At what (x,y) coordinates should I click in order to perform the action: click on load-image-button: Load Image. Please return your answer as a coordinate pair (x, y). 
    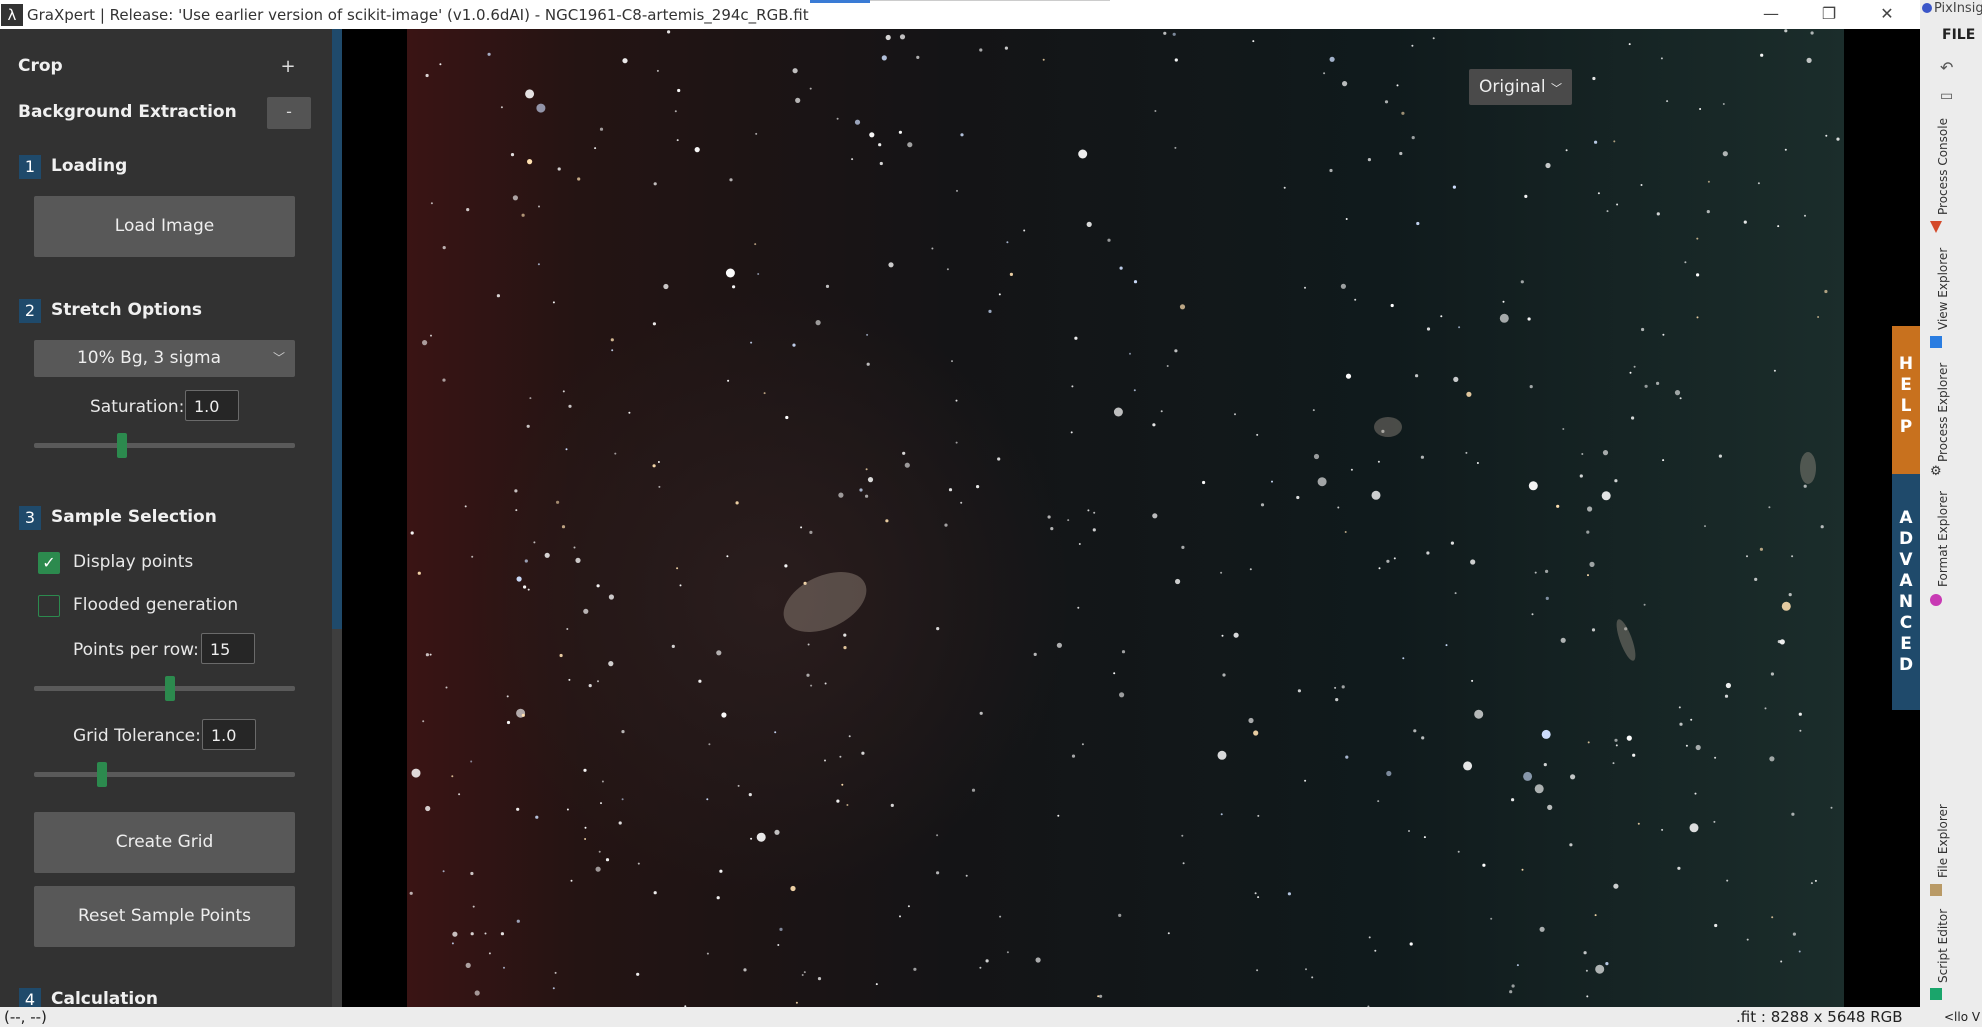
    Looking at the image, I should click on (164, 226).